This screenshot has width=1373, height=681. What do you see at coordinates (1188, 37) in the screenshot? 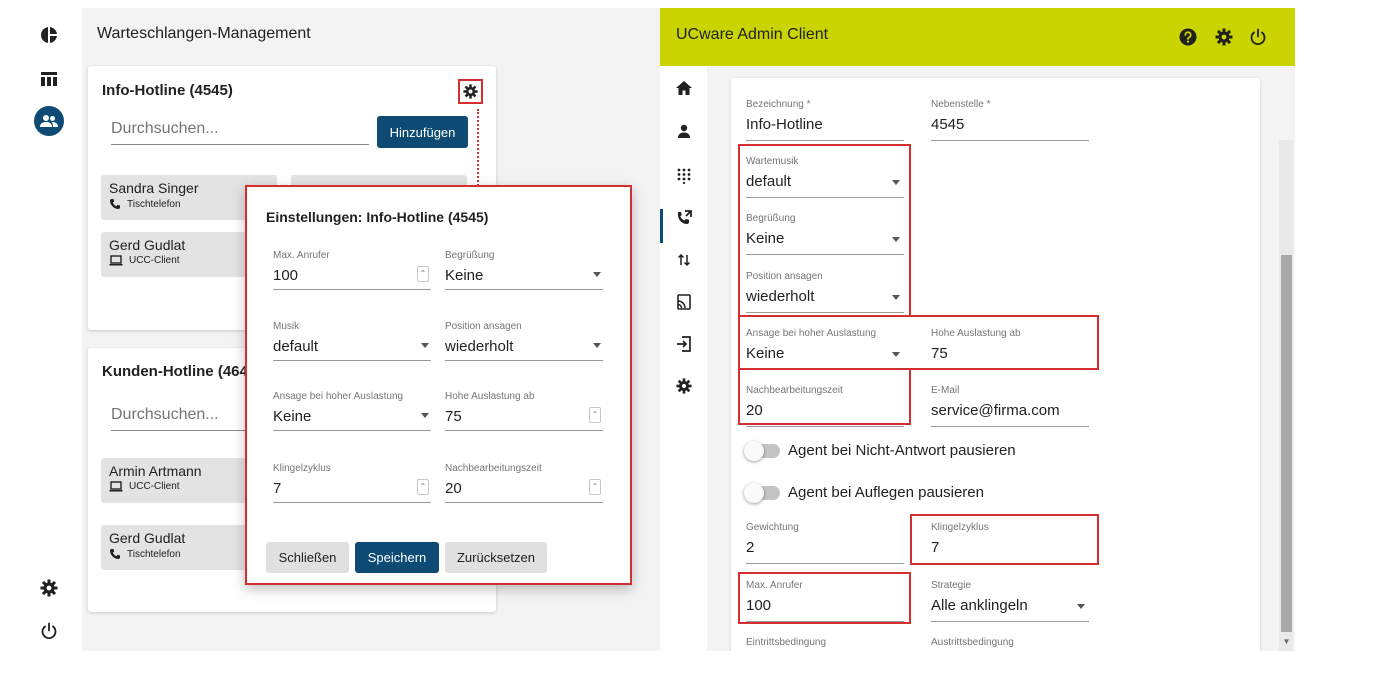
I see `help-icon` at bounding box center [1188, 37].